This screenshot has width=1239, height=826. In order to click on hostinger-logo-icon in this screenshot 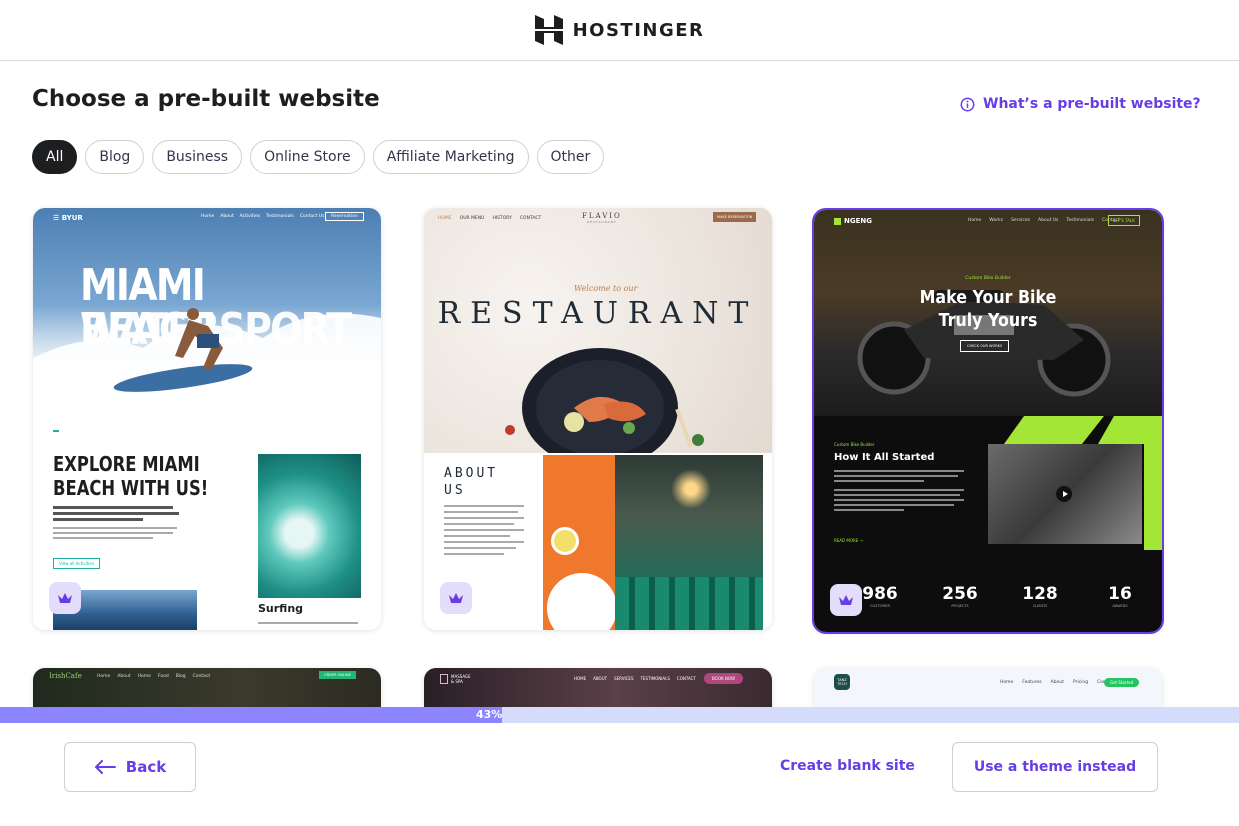, I will do `click(548, 30)`.